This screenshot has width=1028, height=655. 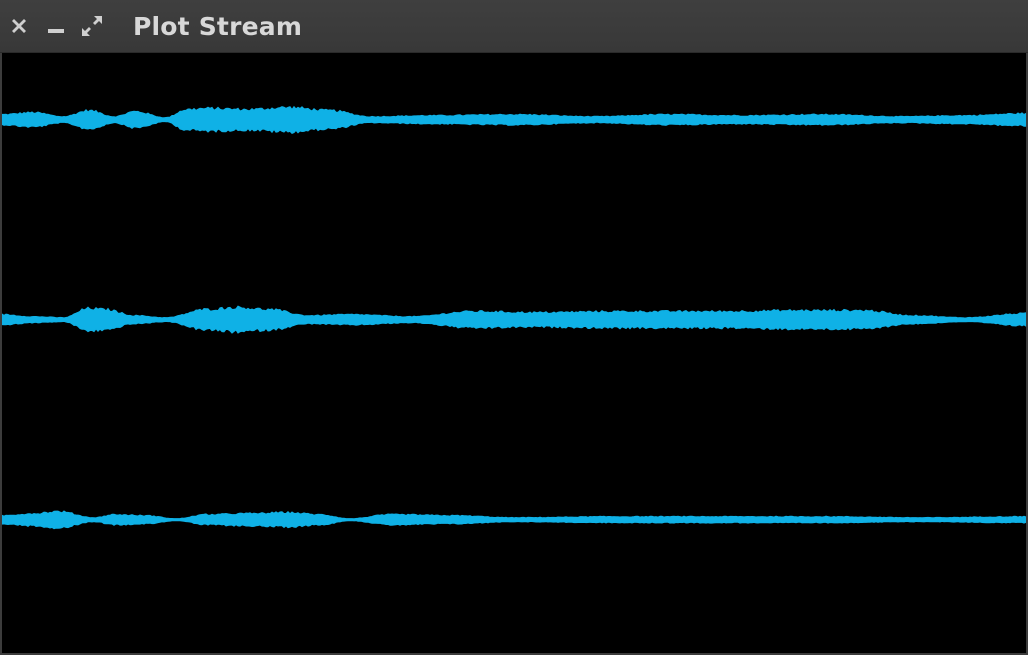 I want to click on window-title: Plot Stream, so click(x=218, y=26).